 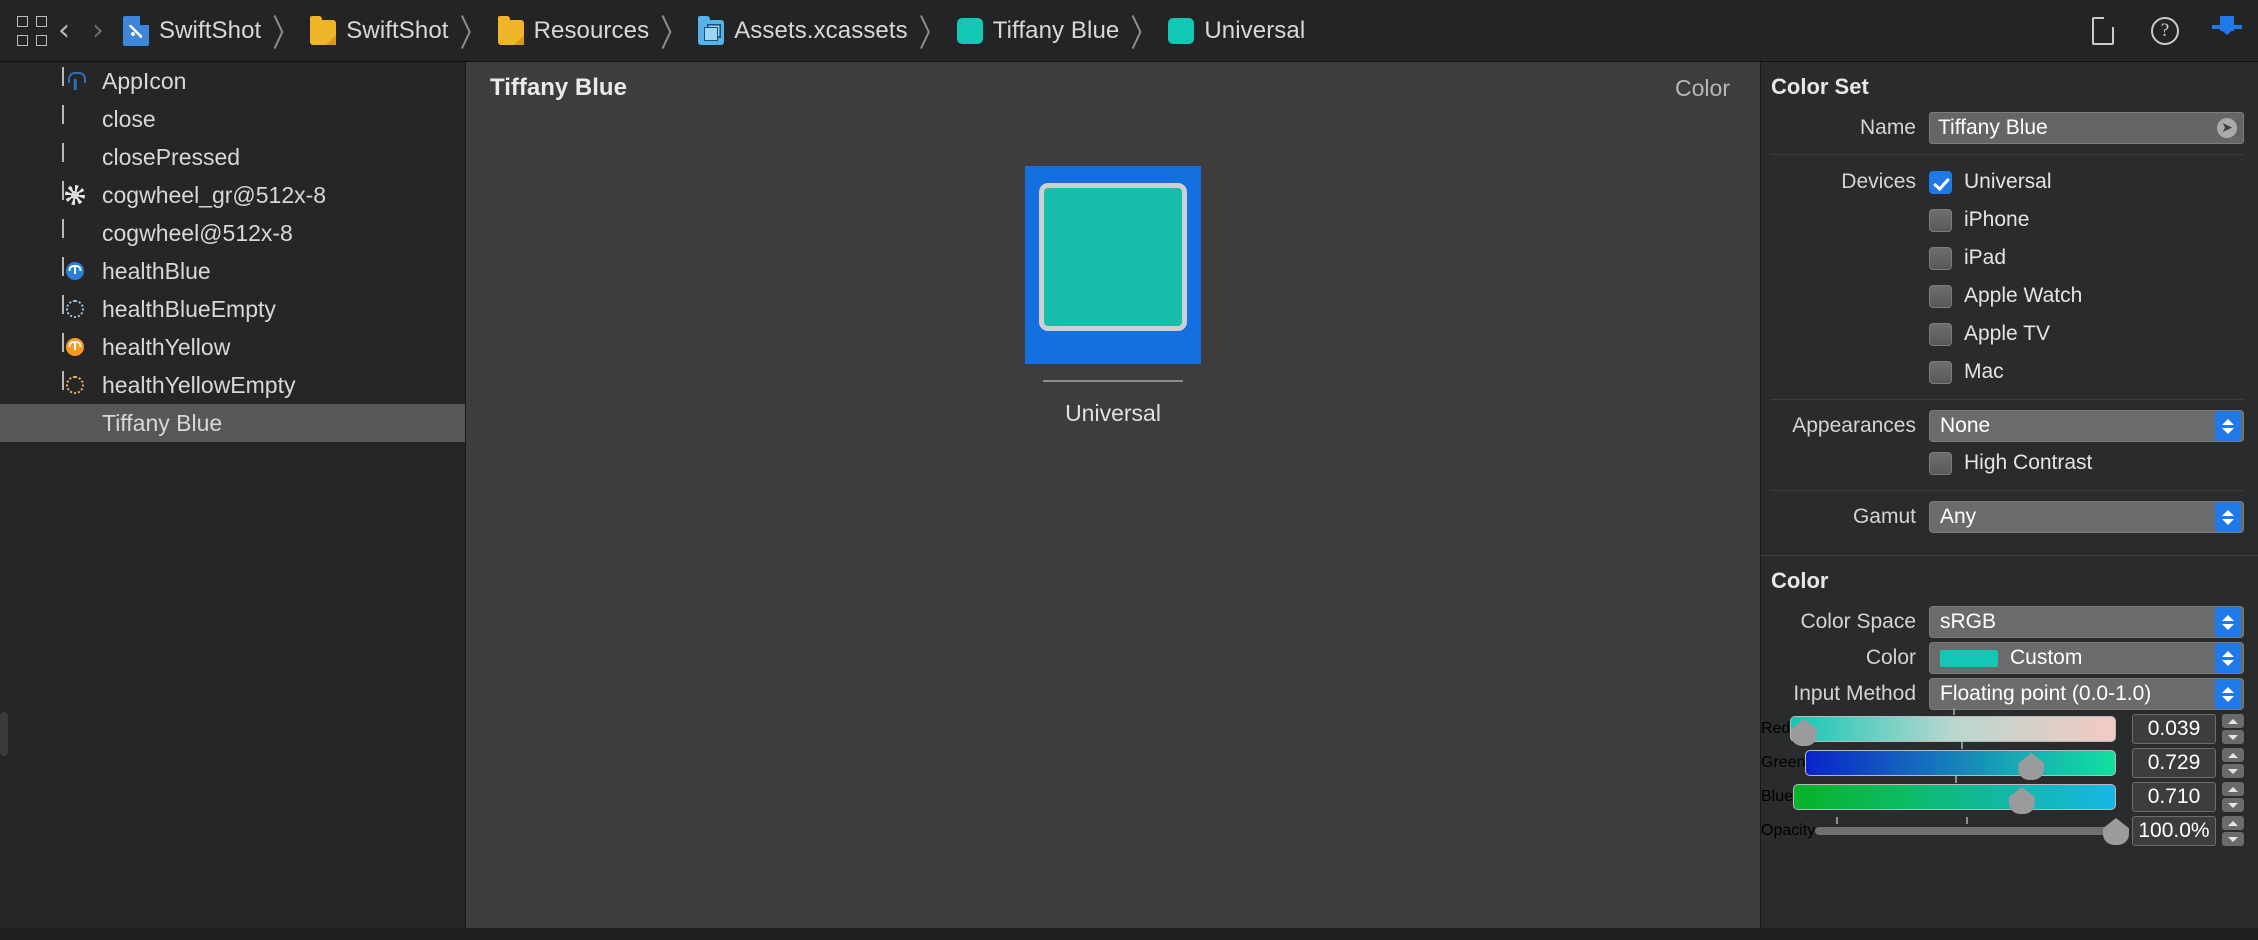 What do you see at coordinates (232, 157) in the screenshot?
I see `list-item: closePressed` at bounding box center [232, 157].